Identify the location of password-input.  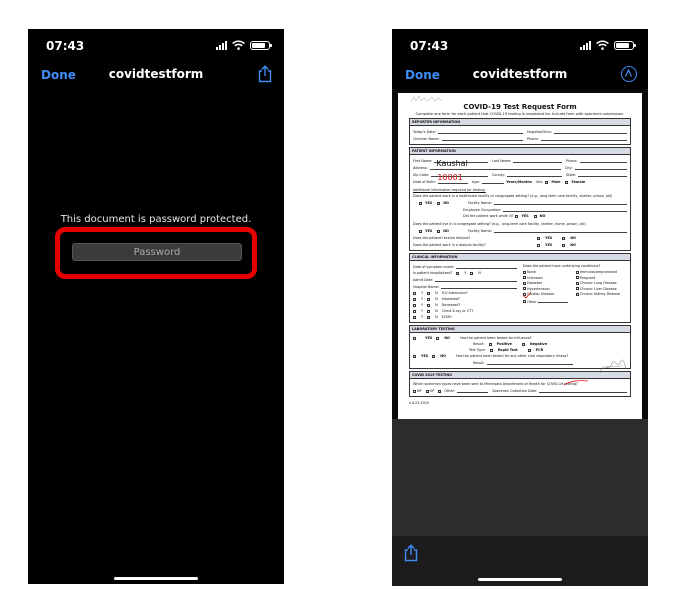
(157, 252).